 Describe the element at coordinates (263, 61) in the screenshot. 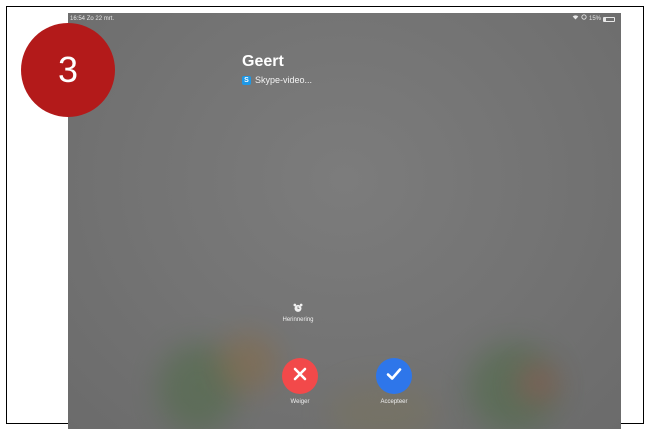

I see `caller-name: Geert` at that location.